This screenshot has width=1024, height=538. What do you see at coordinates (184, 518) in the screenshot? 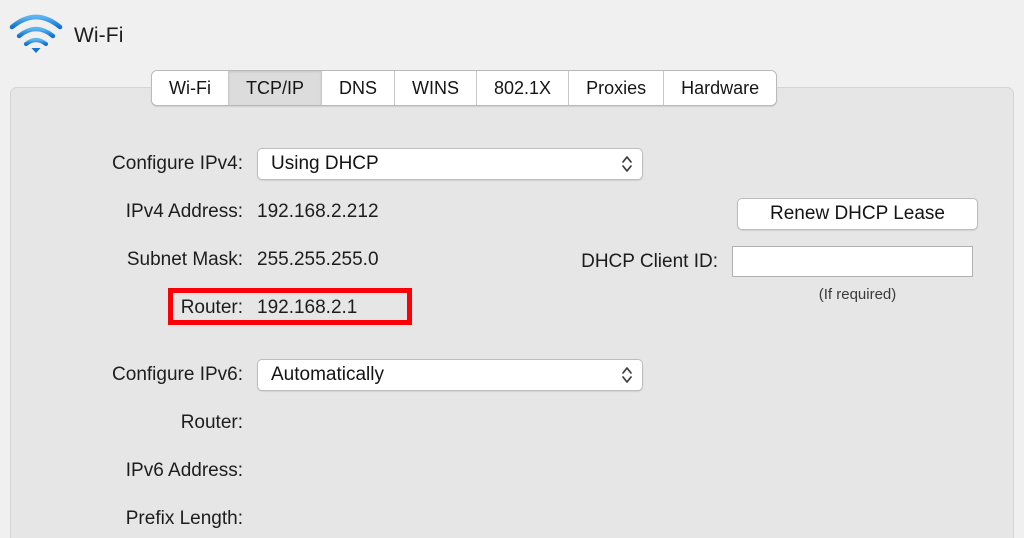
I see `prefix-length-label: Prefix Length:` at bounding box center [184, 518].